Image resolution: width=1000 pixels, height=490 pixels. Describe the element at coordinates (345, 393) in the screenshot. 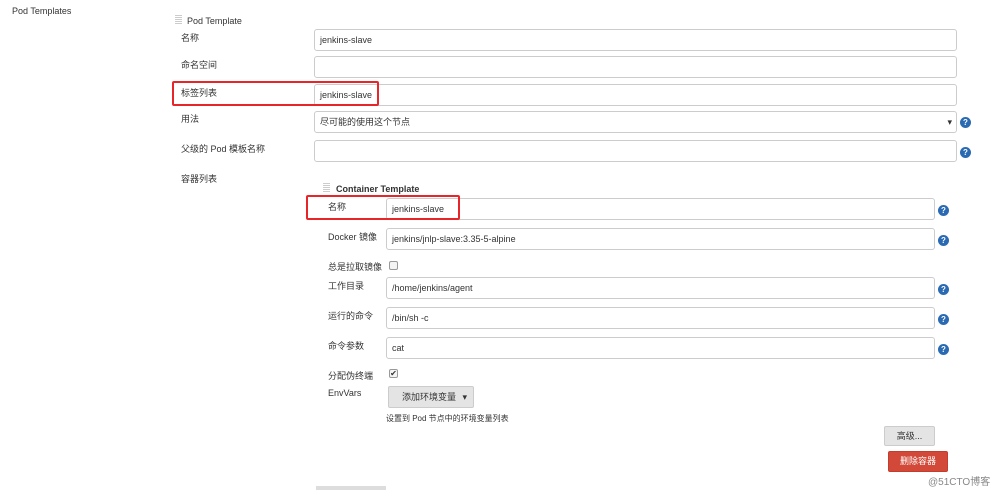

I see `envvars-label: EnvVars` at that location.